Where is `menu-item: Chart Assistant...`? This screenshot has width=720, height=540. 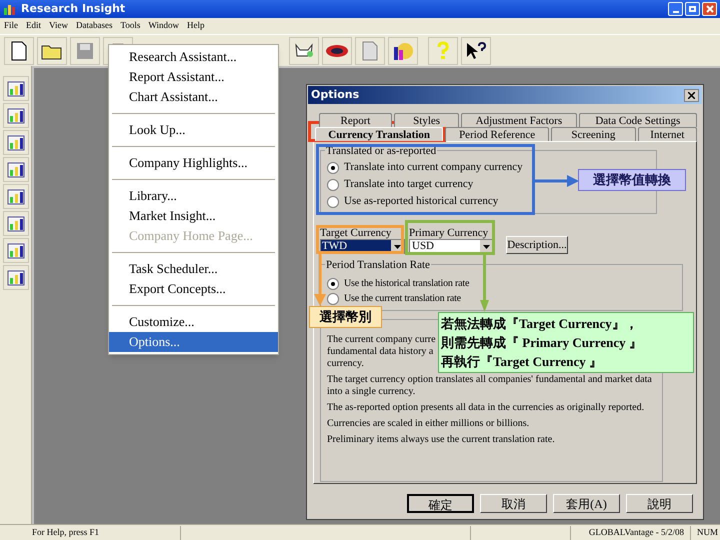 menu-item: Chart Assistant... is located at coordinates (193, 97).